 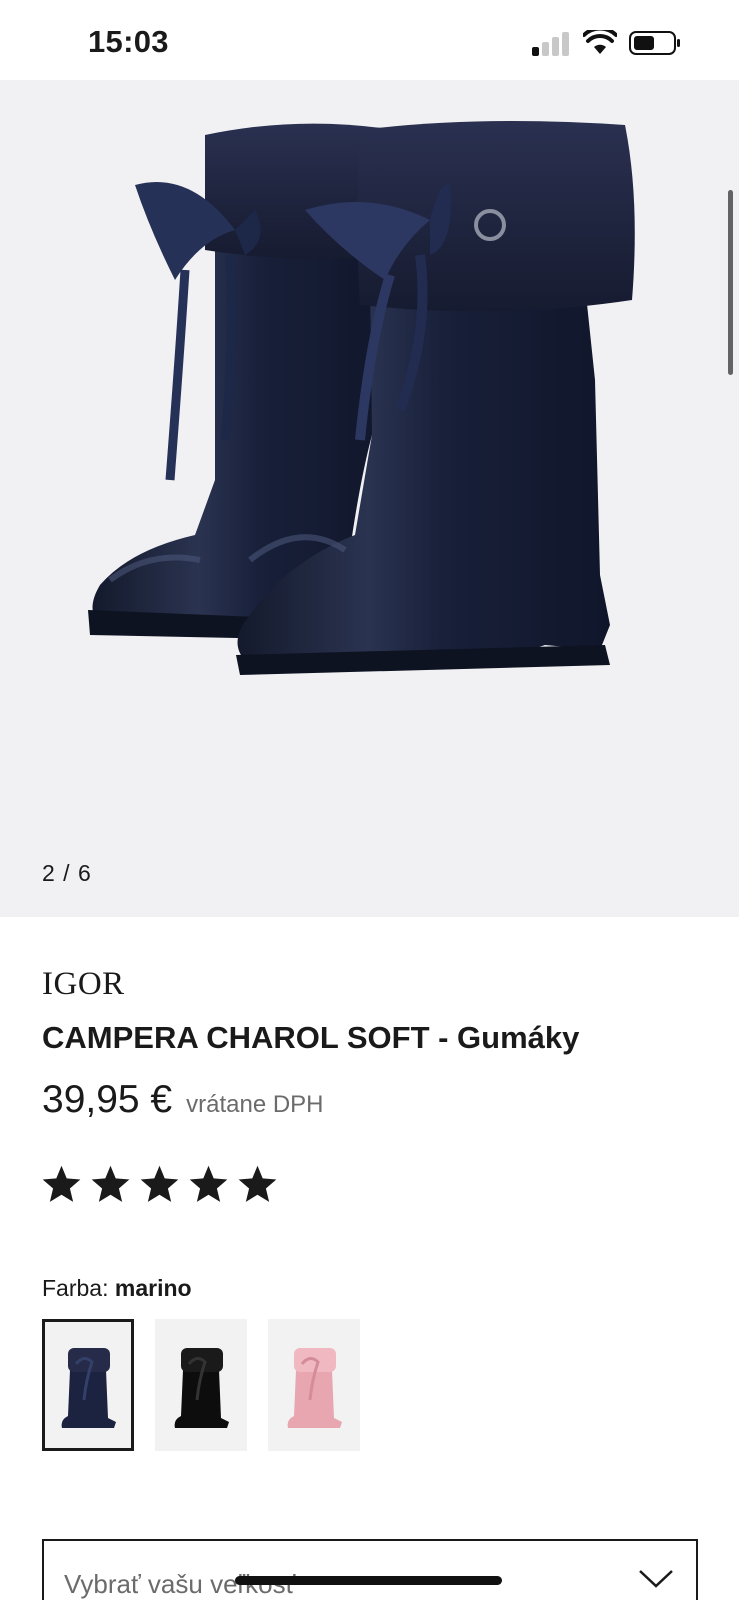 What do you see at coordinates (311, 1037) in the screenshot?
I see `product-title: CAMPERA CHAROL SOFT - Gumáky` at bounding box center [311, 1037].